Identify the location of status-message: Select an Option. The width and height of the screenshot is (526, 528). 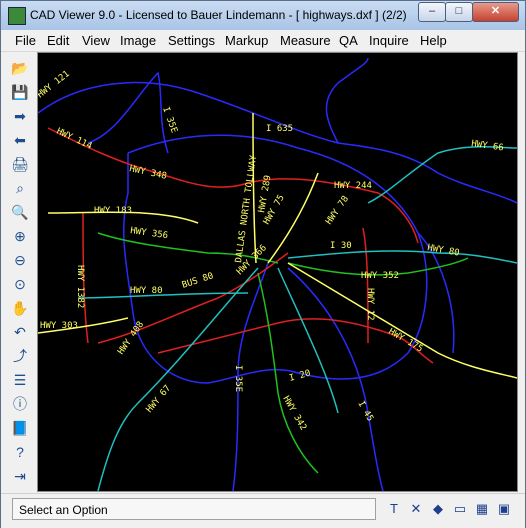
(194, 509).